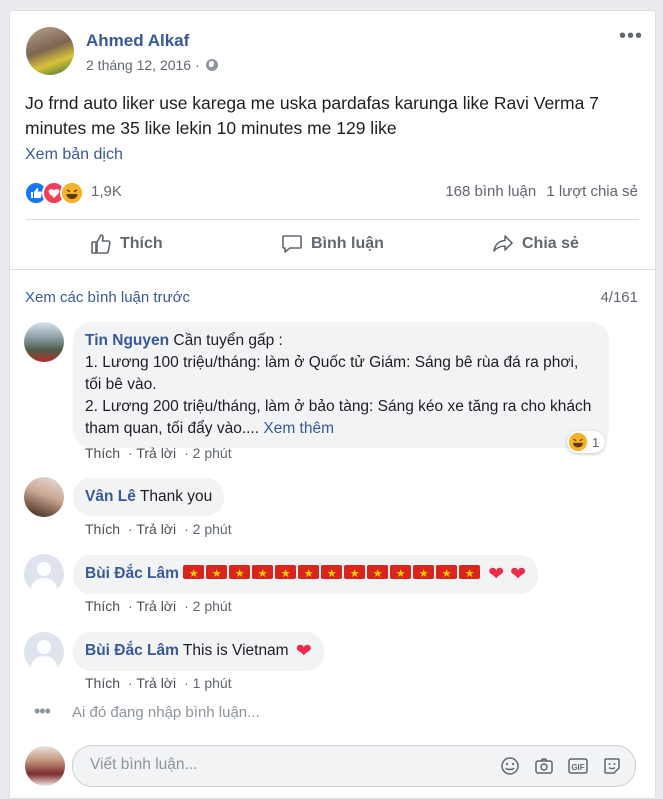 This screenshot has height=799, width=663. Describe the element at coordinates (143, 65) in the screenshot. I see `post-date: 2 tháng 12, 2016 ·` at that location.